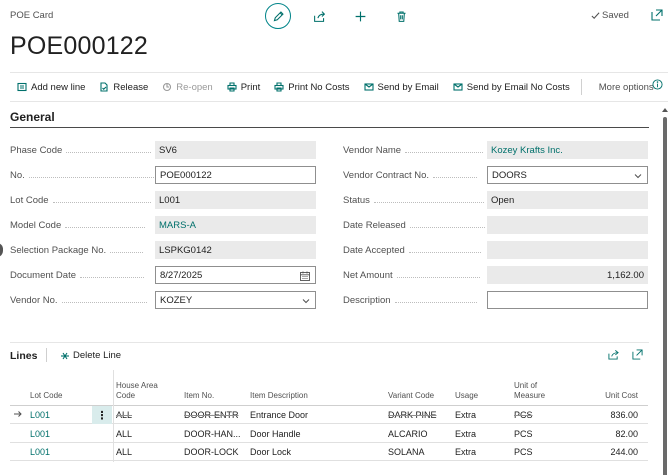 The height and width of the screenshot is (475, 670). I want to click on document-date-label-text: Document Date, so click(43, 275).